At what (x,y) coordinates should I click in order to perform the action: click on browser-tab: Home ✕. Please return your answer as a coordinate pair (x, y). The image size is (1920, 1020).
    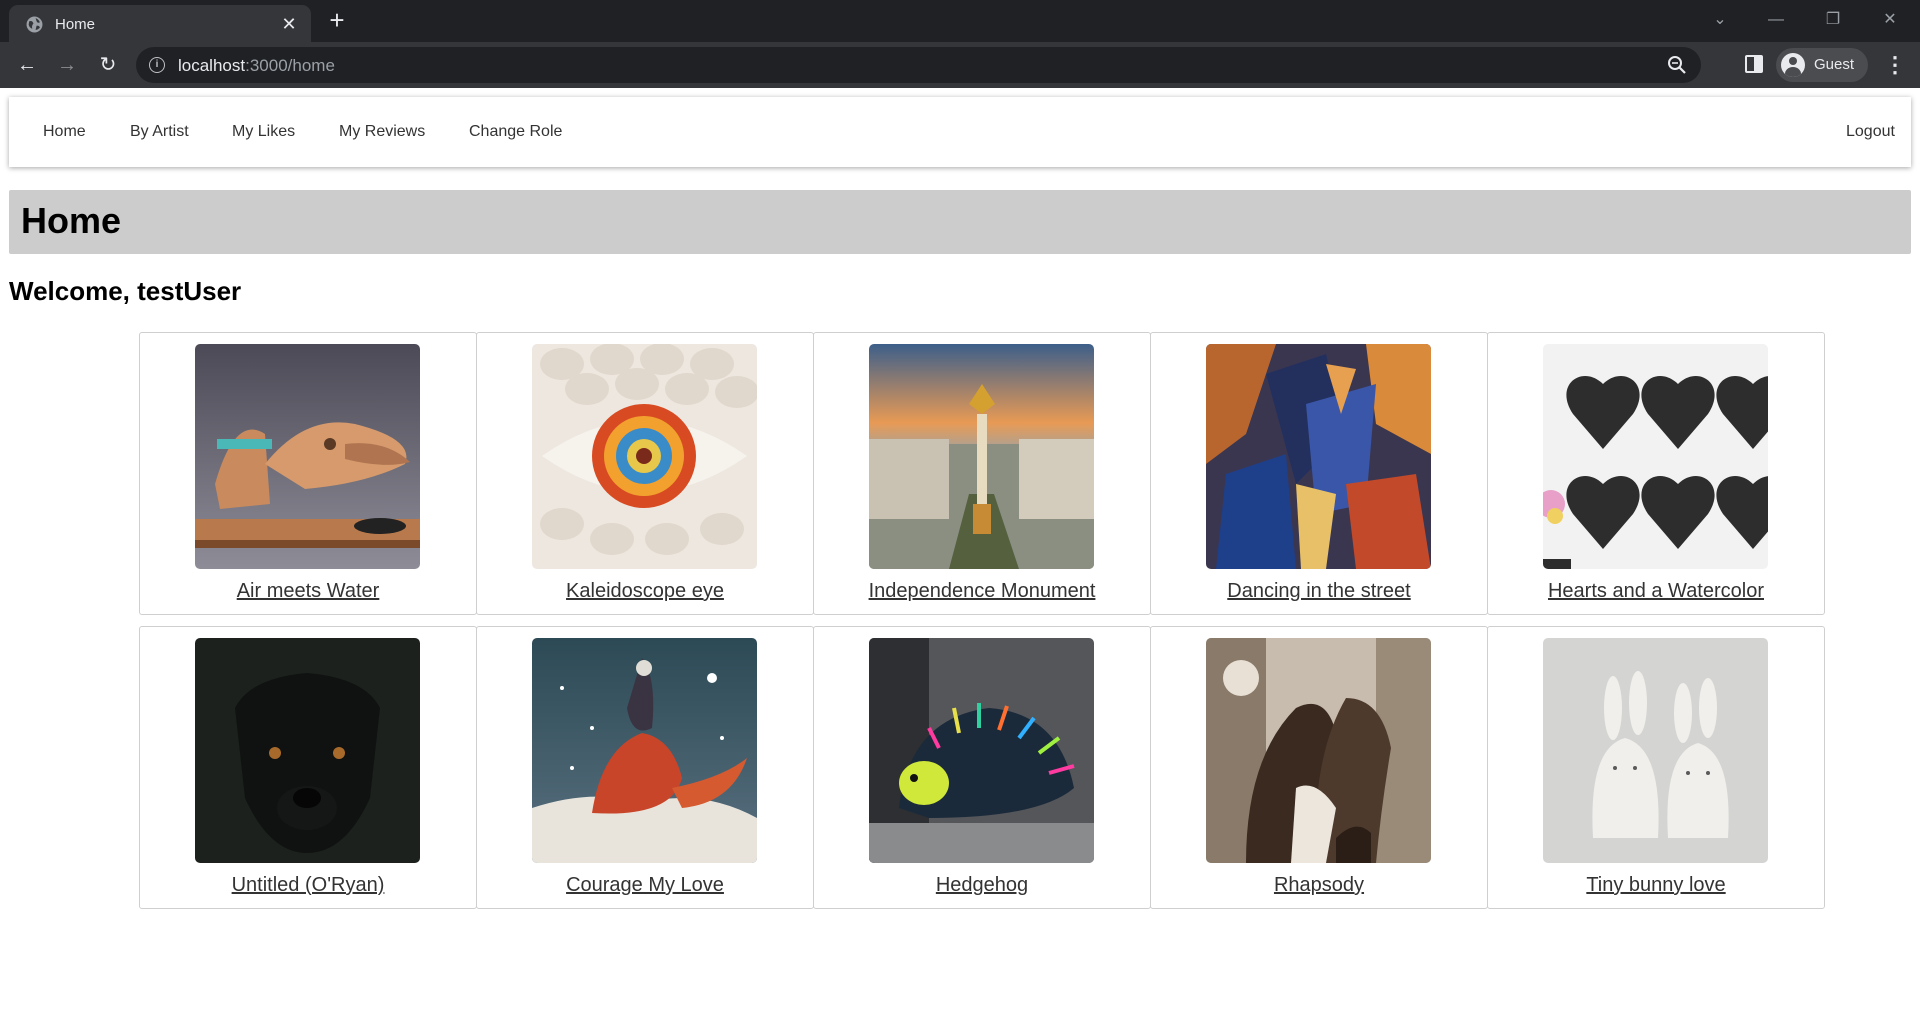
    Looking at the image, I should click on (160, 23).